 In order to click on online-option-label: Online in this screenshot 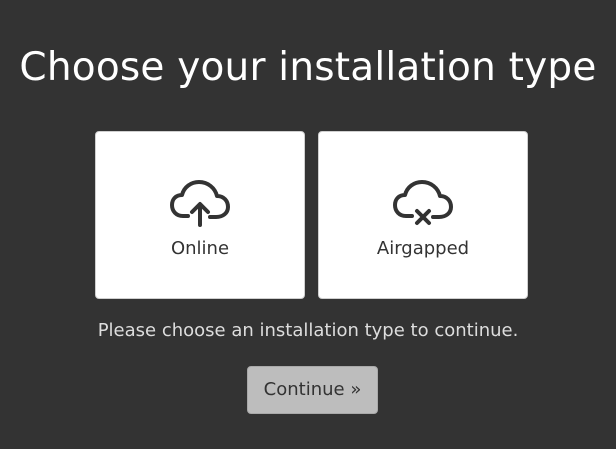, I will do `click(200, 248)`.